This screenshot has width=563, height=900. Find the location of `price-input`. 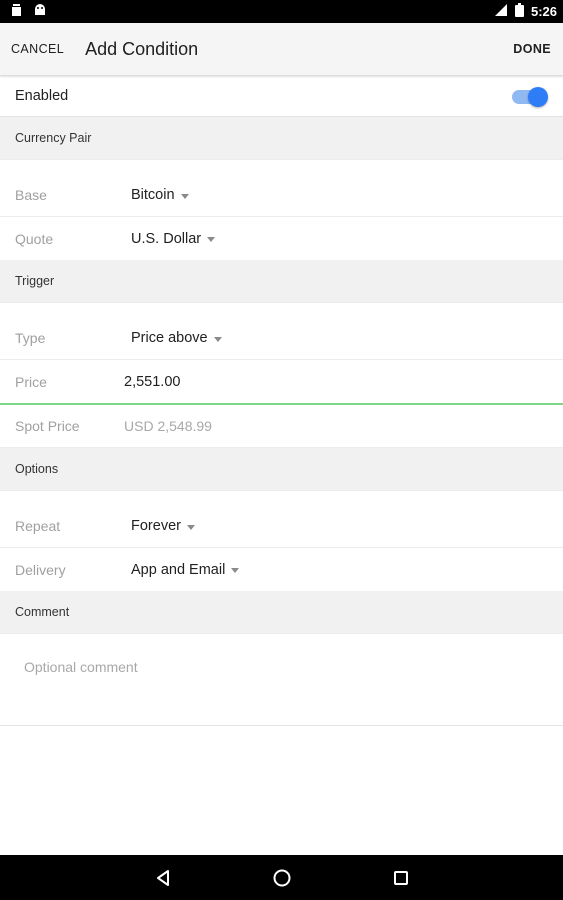

price-input is located at coordinates (274, 381).